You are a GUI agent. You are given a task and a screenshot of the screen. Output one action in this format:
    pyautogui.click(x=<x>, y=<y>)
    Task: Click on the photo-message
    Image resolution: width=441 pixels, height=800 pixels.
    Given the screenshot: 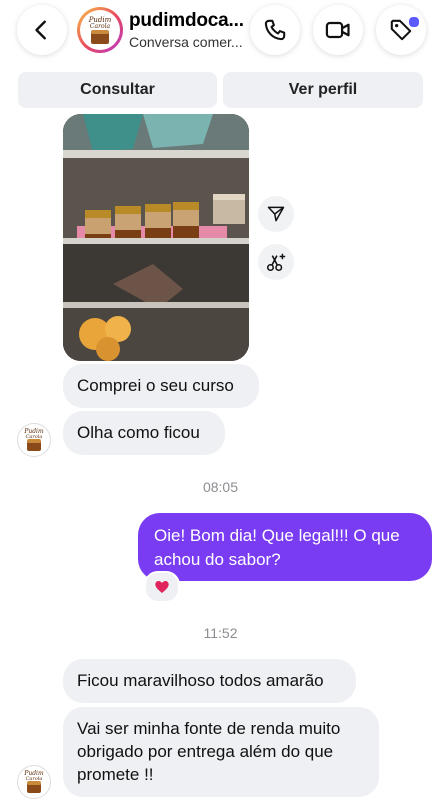 What is the action you would take?
    pyautogui.click(x=156, y=237)
    